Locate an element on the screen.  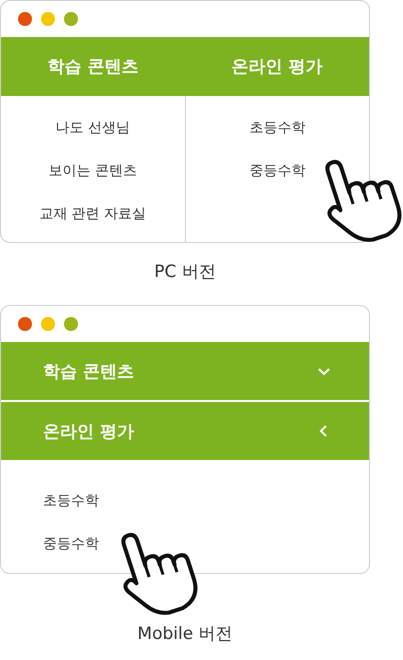
menu-item: 나도 선생님 is located at coordinates (93, 128).